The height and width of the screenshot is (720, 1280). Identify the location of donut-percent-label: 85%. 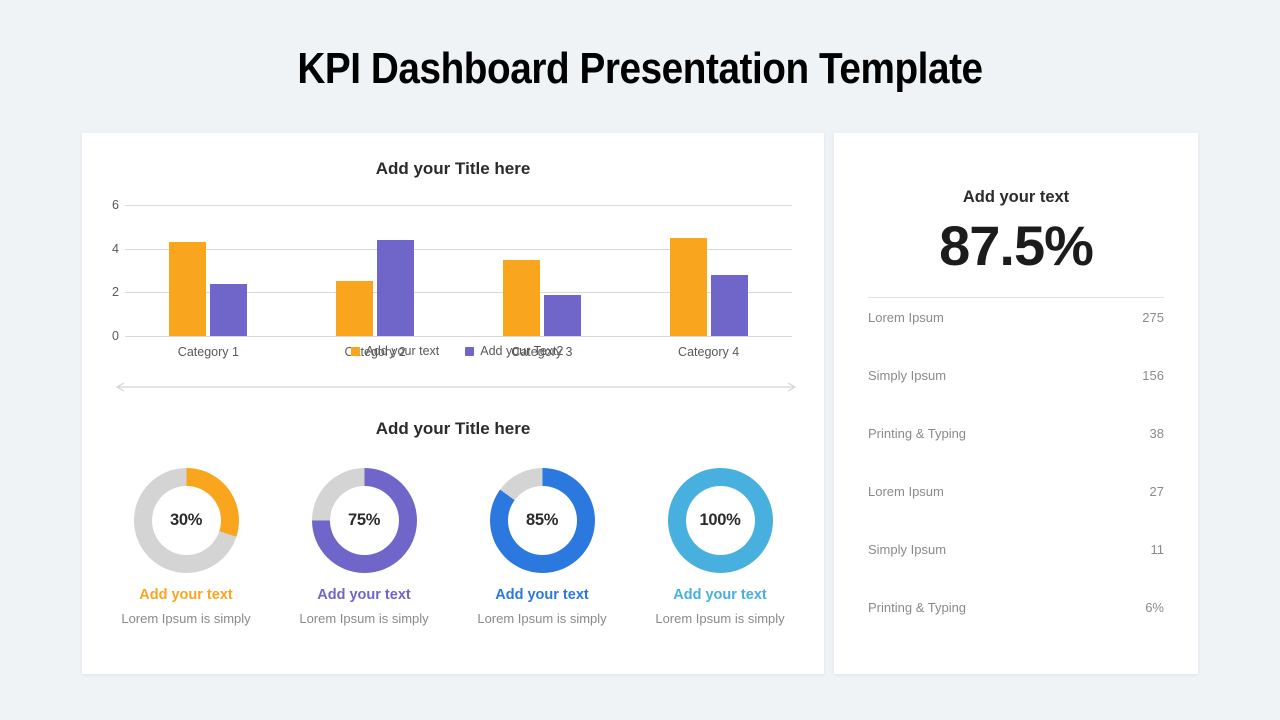
(542, 520).